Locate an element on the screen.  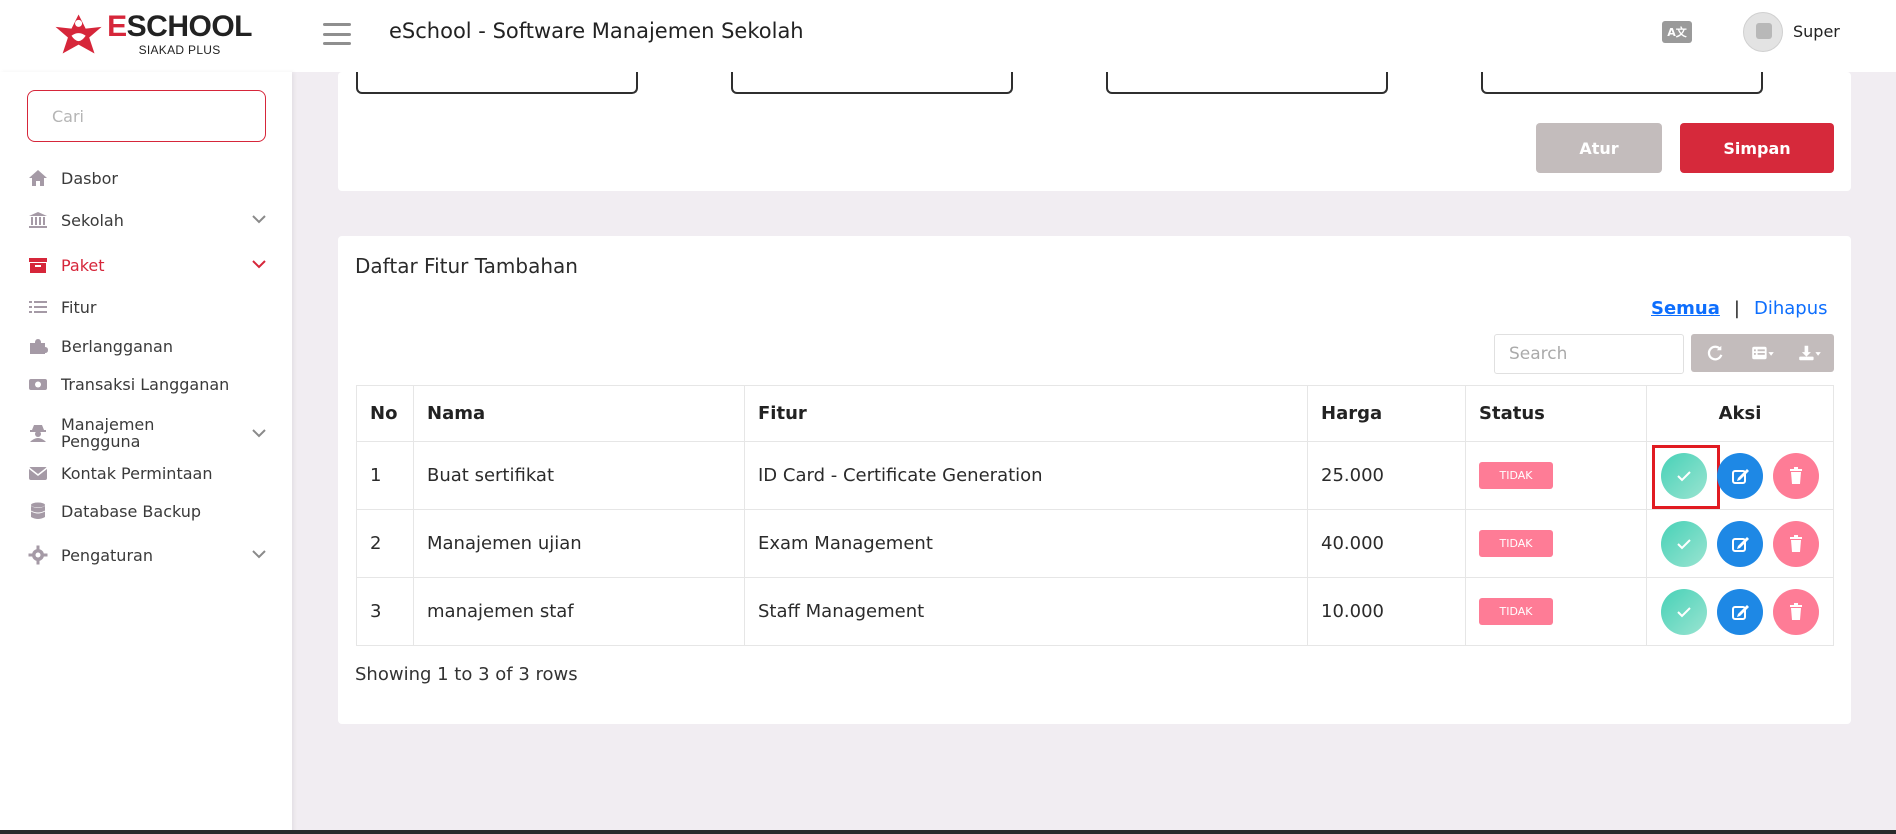
column-header-no: No is located at coordinates (385, 413).